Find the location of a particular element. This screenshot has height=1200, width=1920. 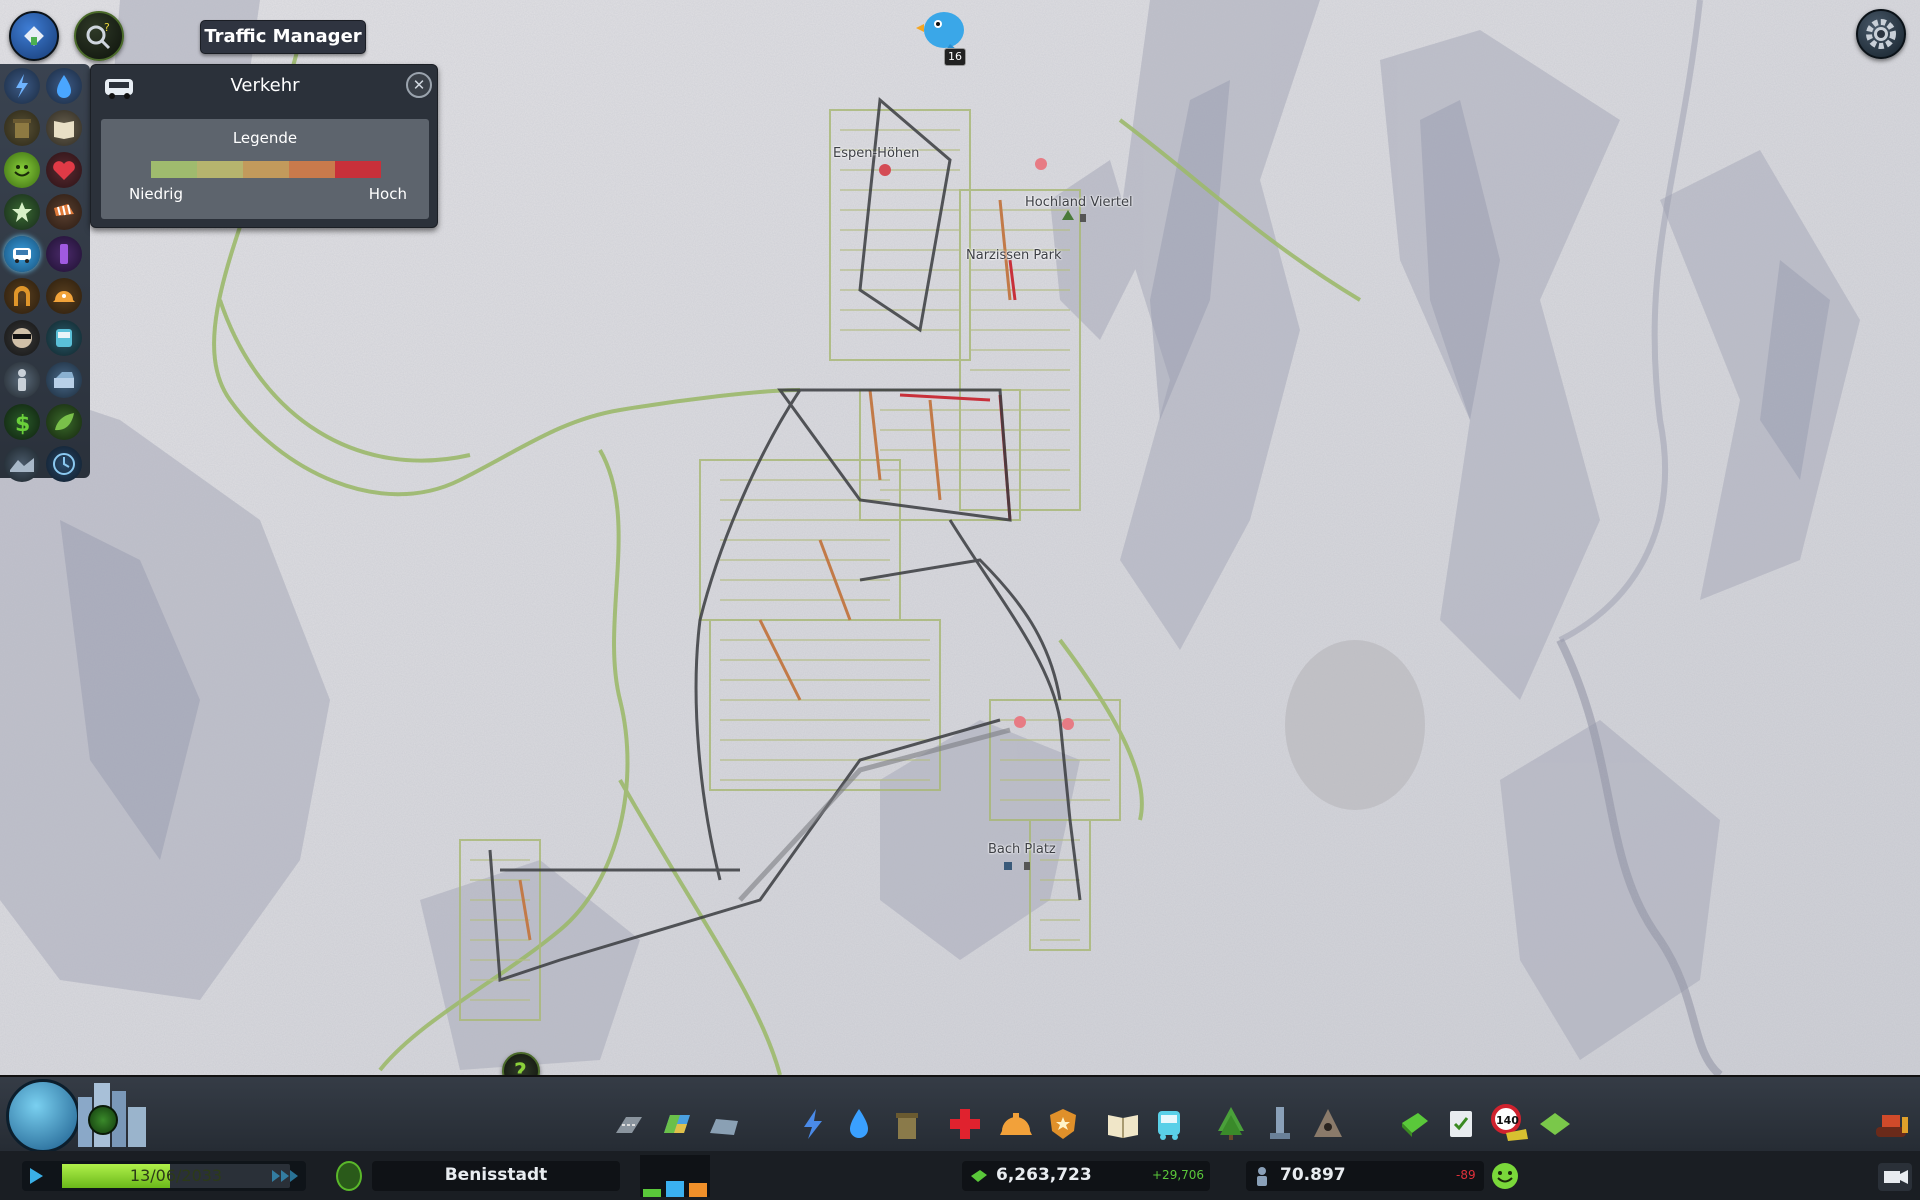

help-icon: ? is located at coordinates (521, 1063).